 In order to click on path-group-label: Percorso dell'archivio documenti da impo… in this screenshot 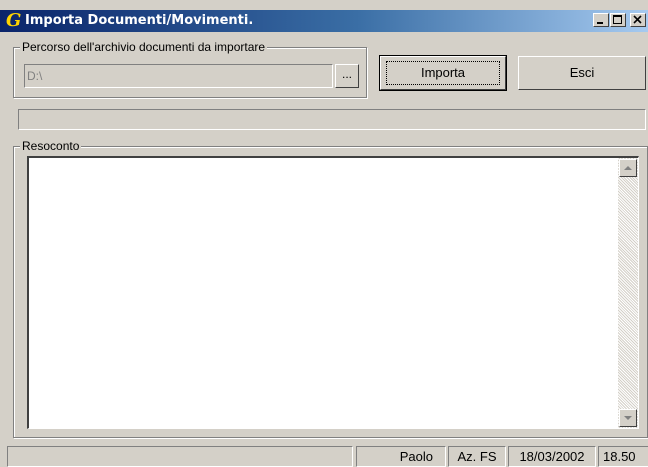, I will do `click(144, 47)`.